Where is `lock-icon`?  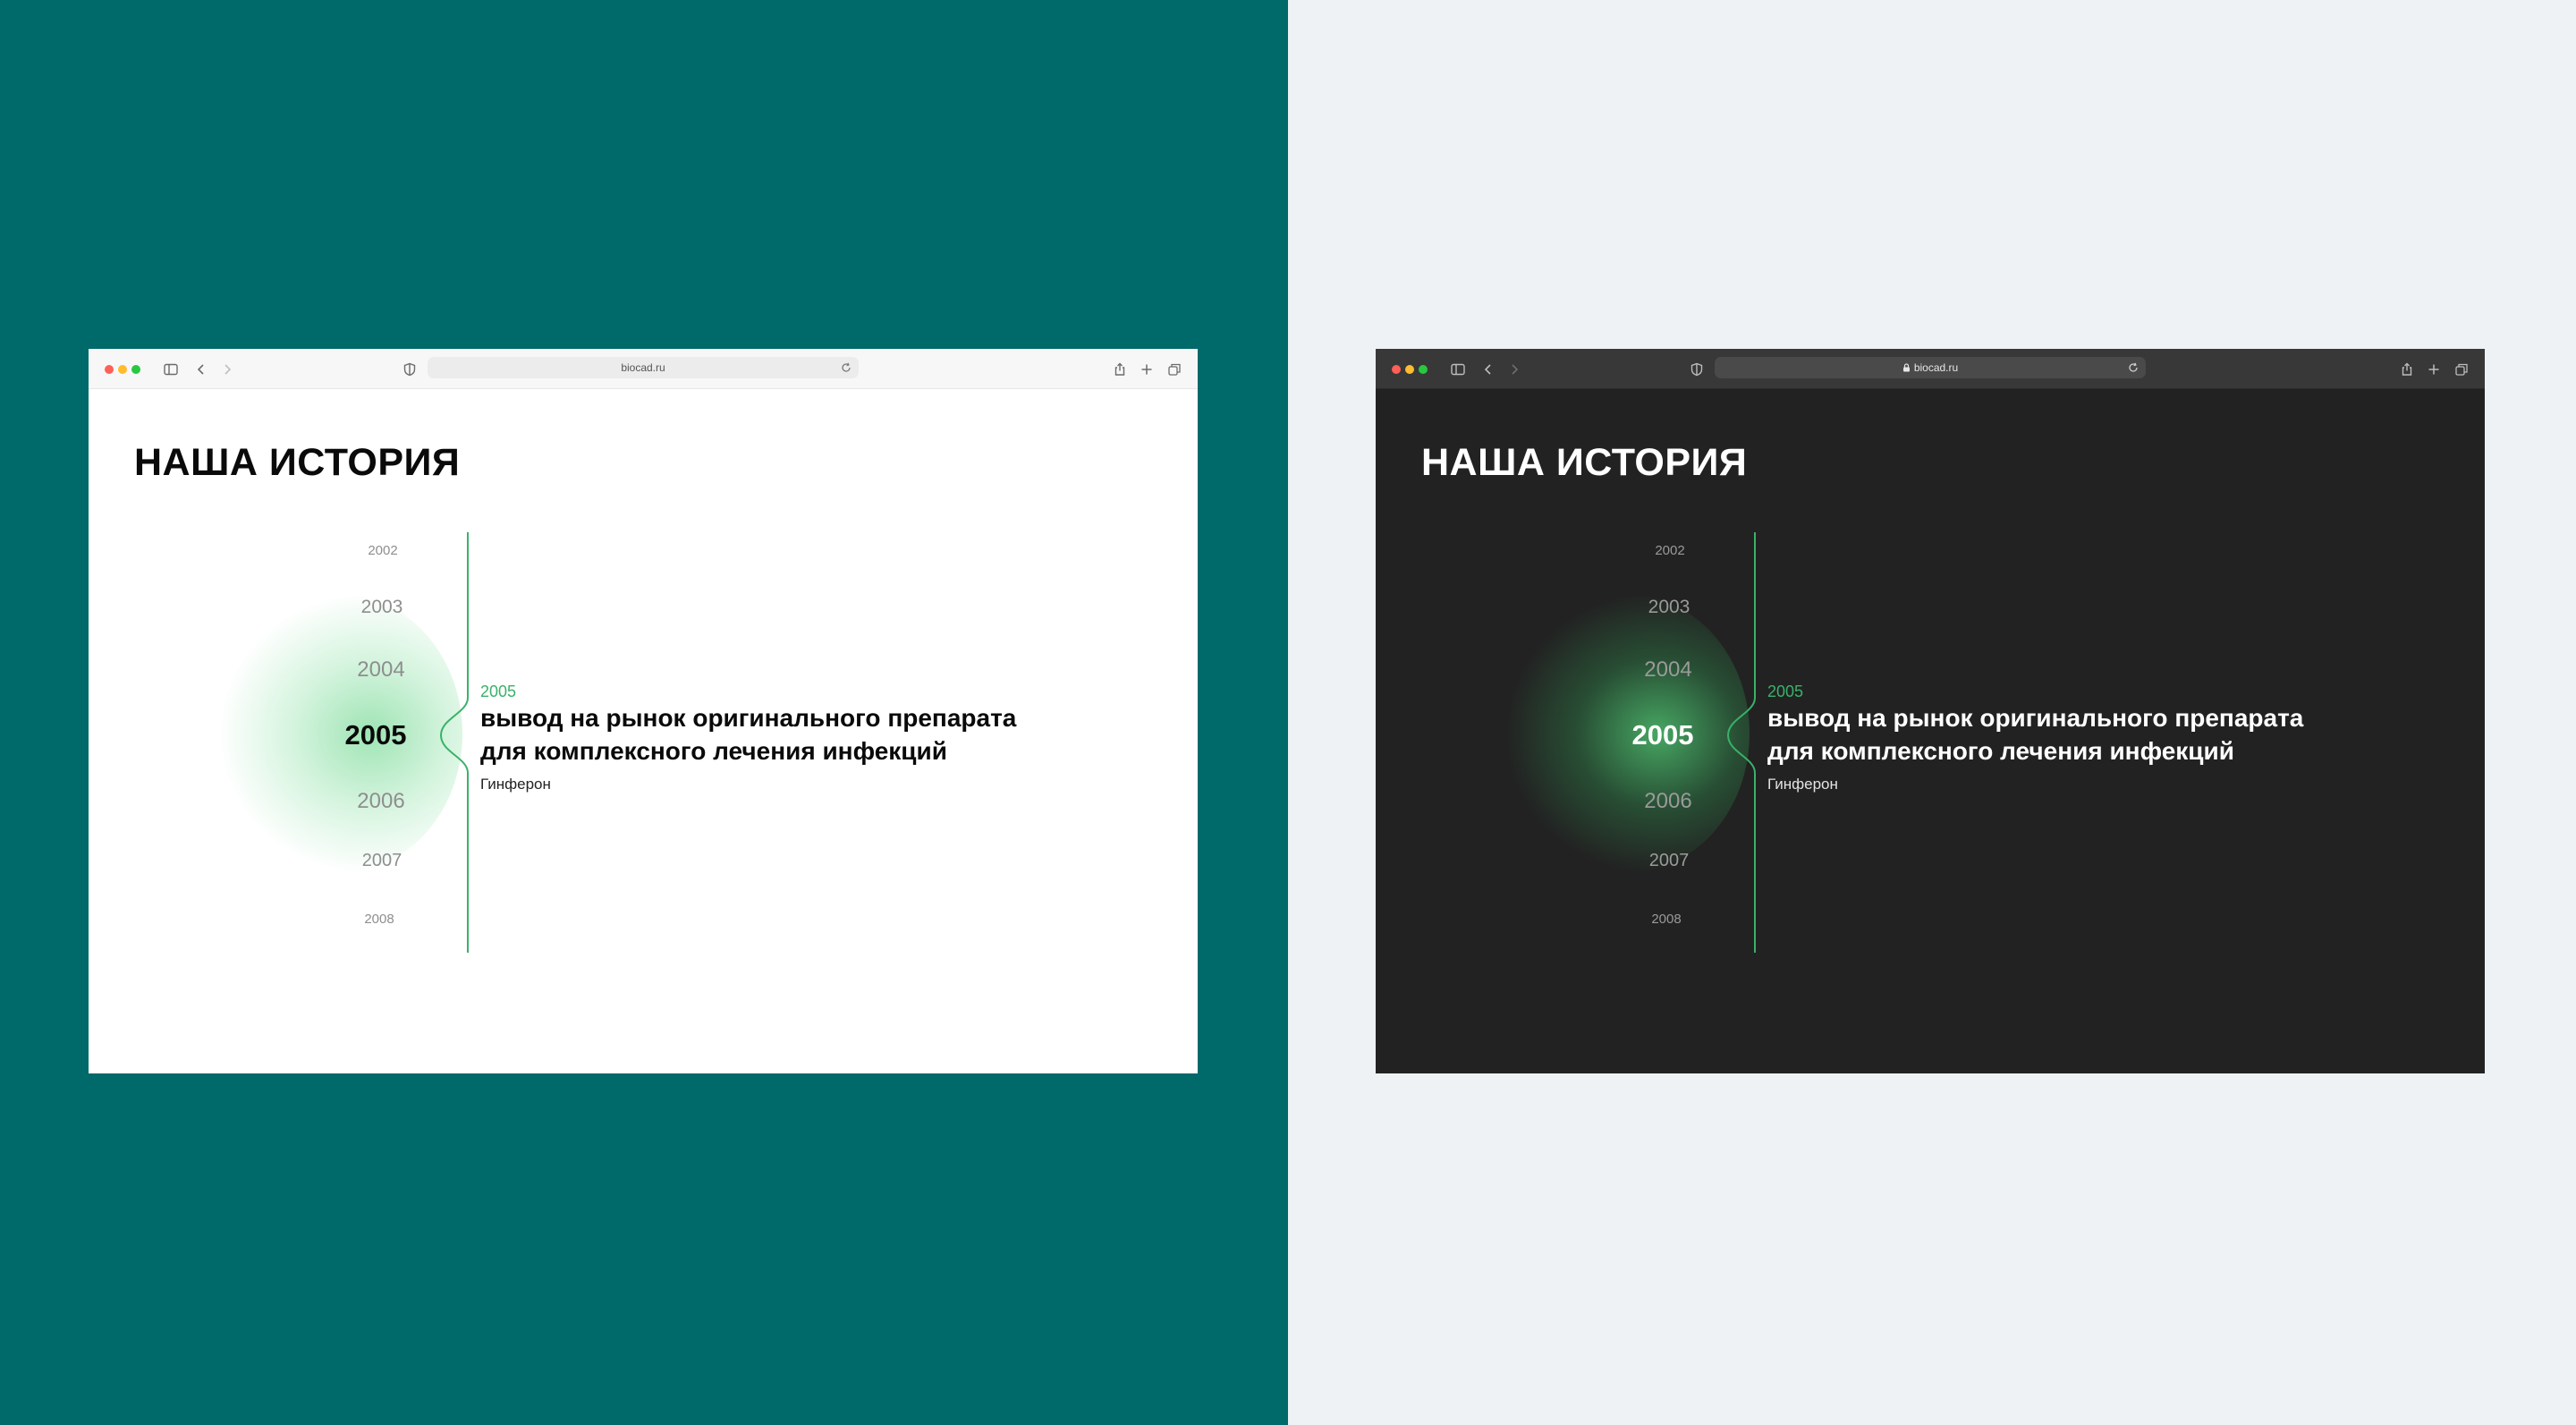
lock-icon is located at coordinates (1906, 367).